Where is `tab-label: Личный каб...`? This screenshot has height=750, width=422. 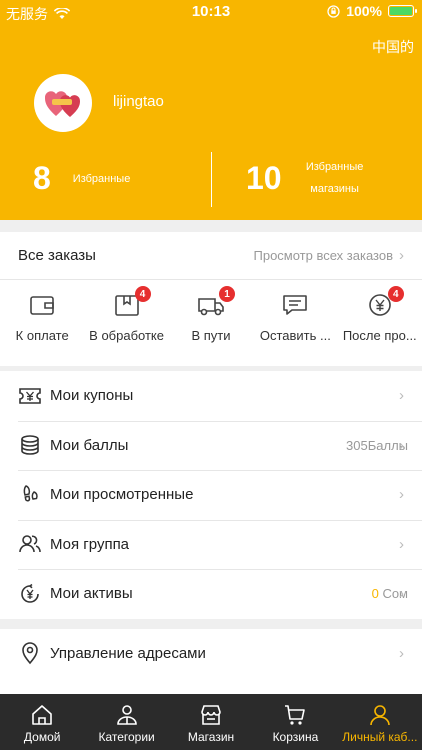 tab-label: Личный каб... is located at coordinates (380, 737).